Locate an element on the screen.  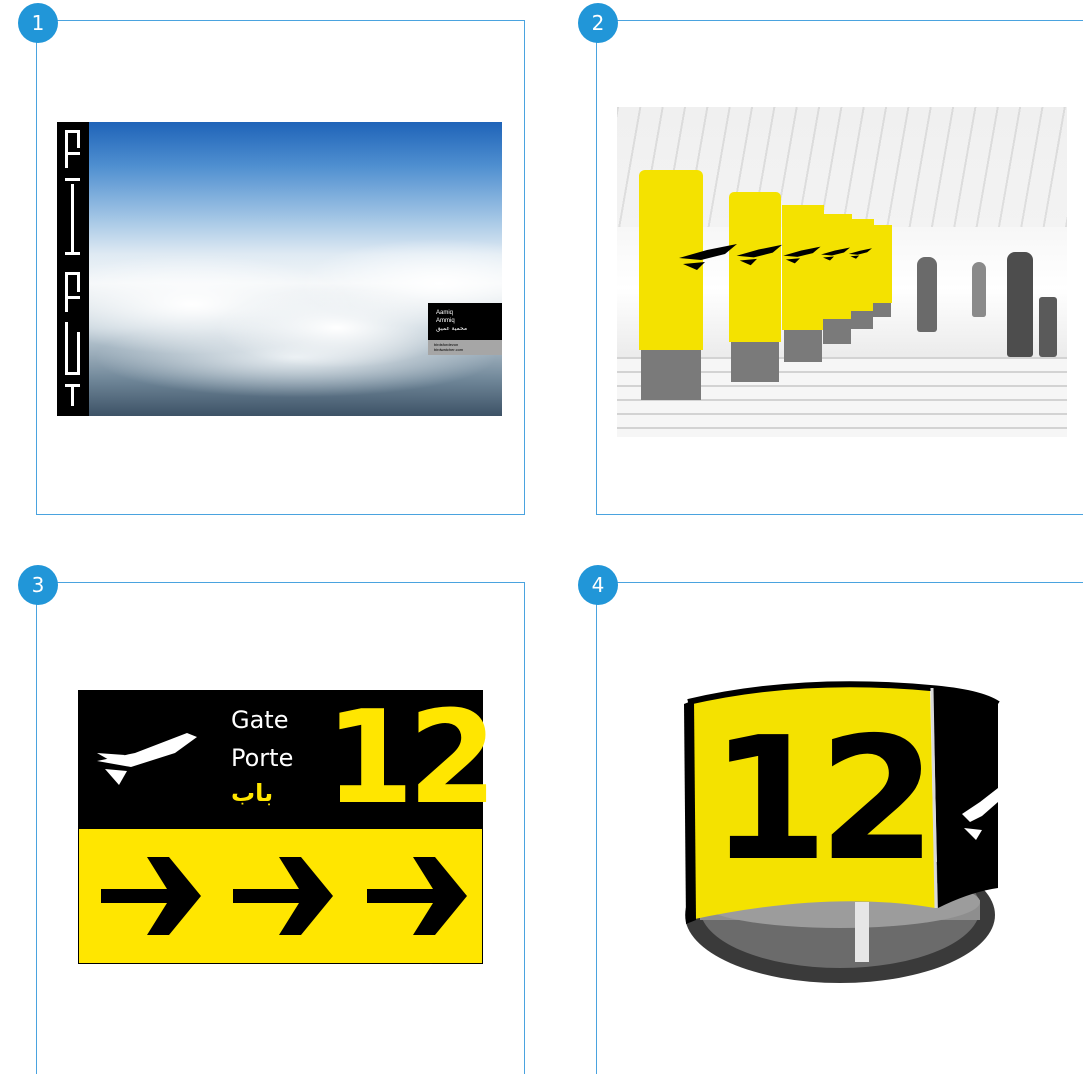
panel-3-frame-right is located at coordinates (524, 828).